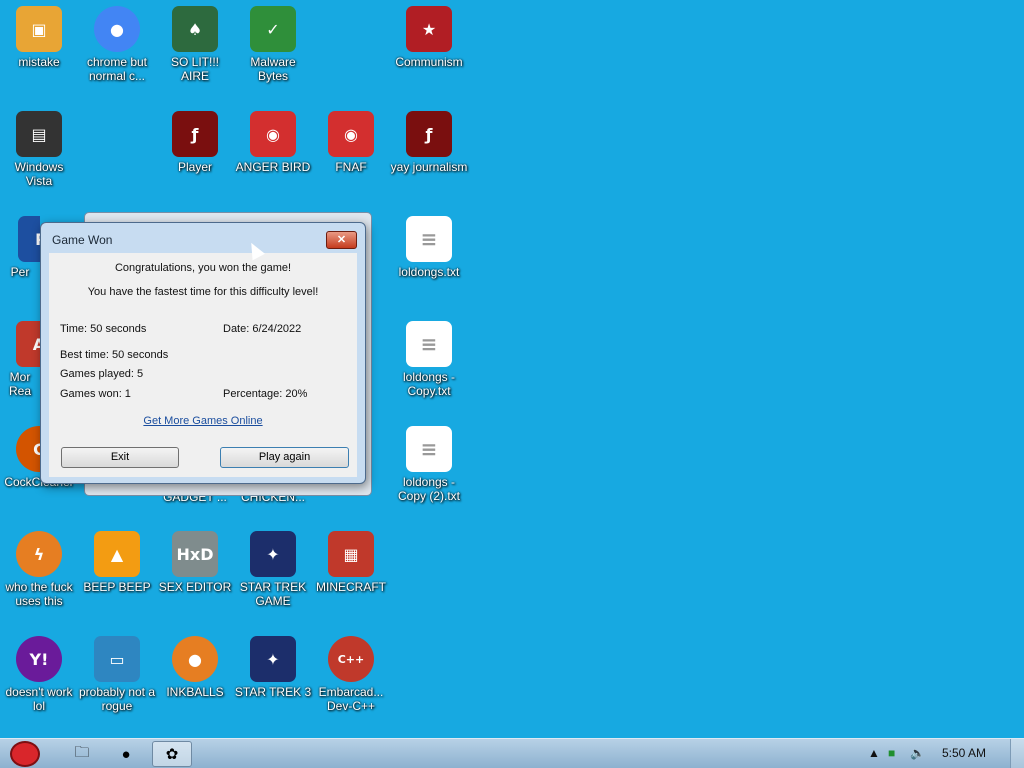  I want to click on games-played-stat: Games played: 5, so click(102, 374).